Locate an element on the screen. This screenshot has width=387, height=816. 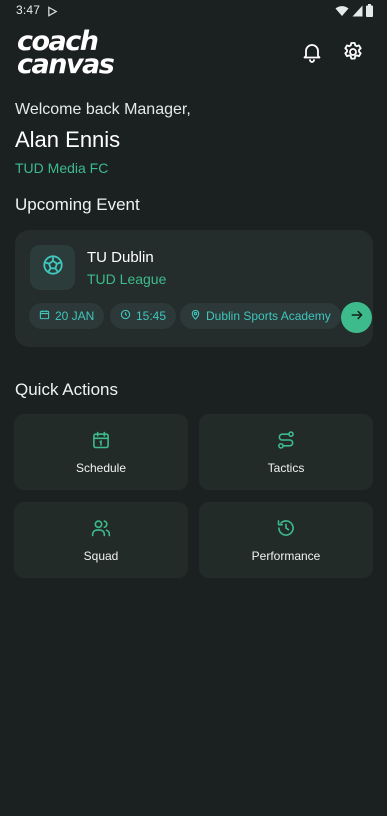
wifi-icon is located at coordinates (342, 13).